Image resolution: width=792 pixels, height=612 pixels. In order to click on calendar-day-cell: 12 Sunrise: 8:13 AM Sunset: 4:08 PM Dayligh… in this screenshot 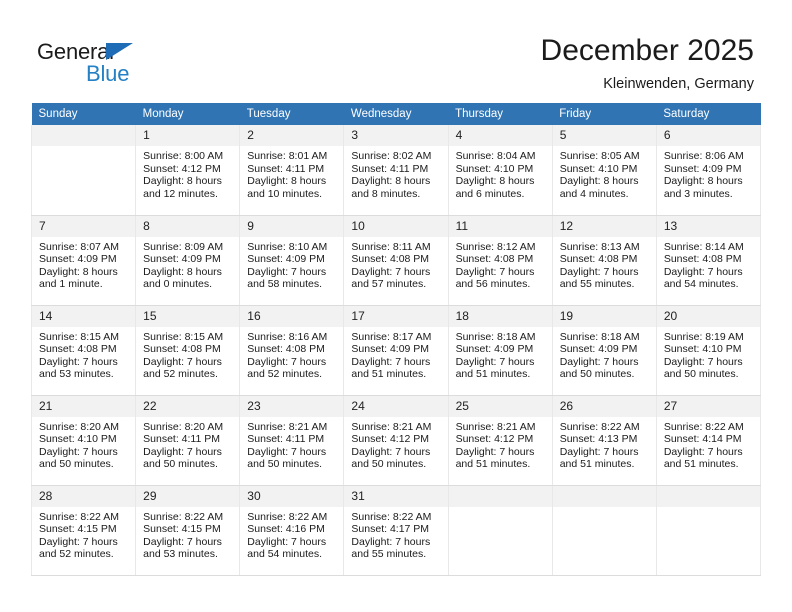, I will do `click(604, 260)`.